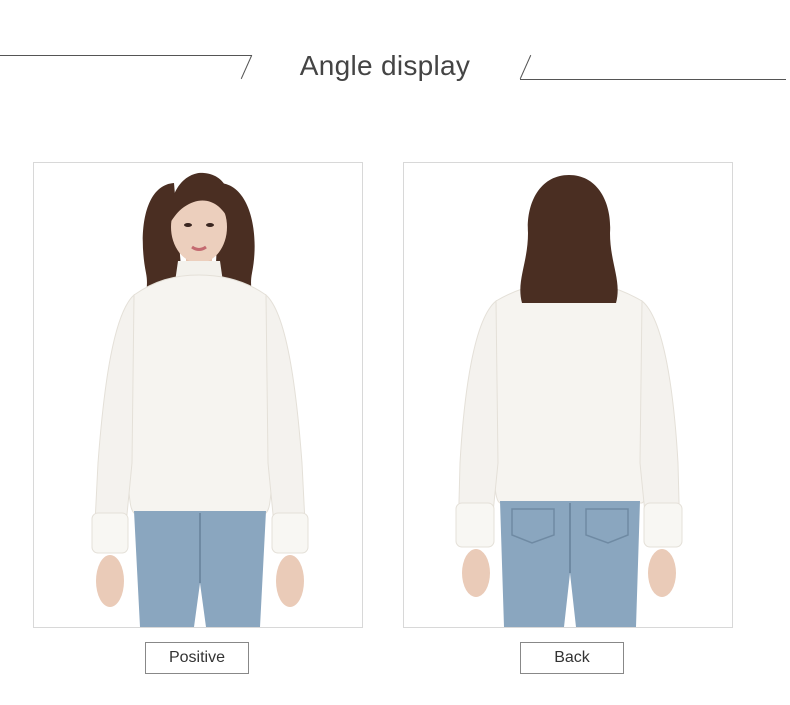 This screenshot has height=705, width=790. I want to click on label-positive: Positive, so click(197, 658).